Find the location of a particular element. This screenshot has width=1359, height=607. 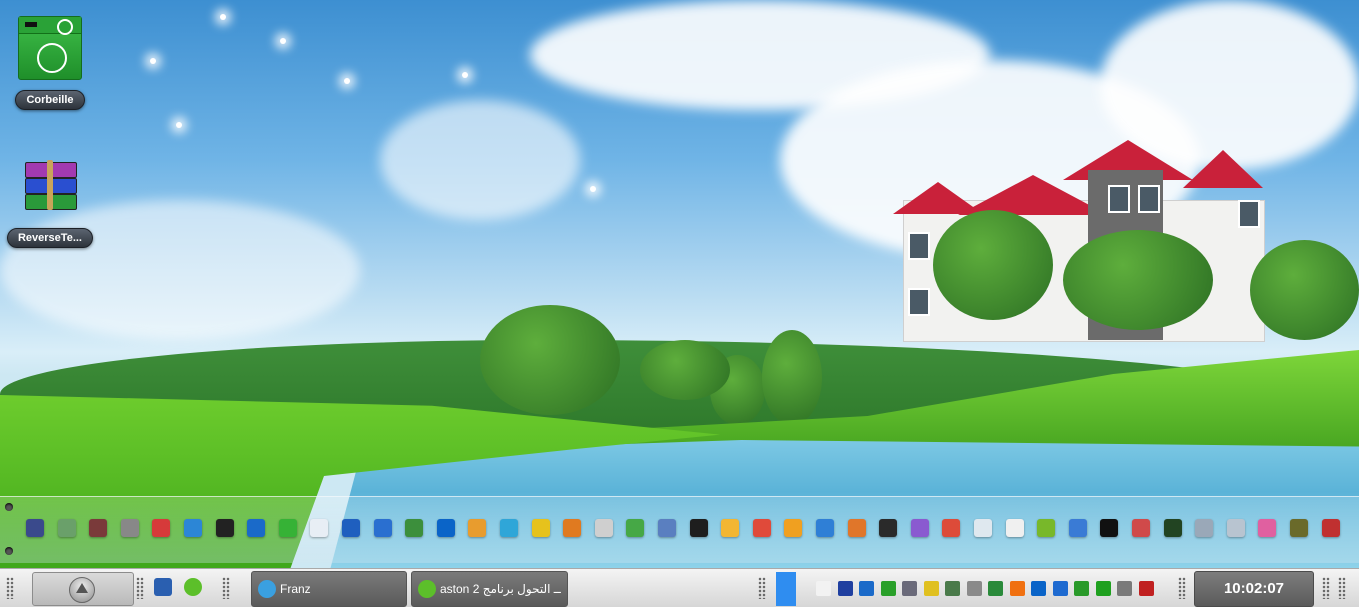

ol-icon is located at coordinates (825, 528).